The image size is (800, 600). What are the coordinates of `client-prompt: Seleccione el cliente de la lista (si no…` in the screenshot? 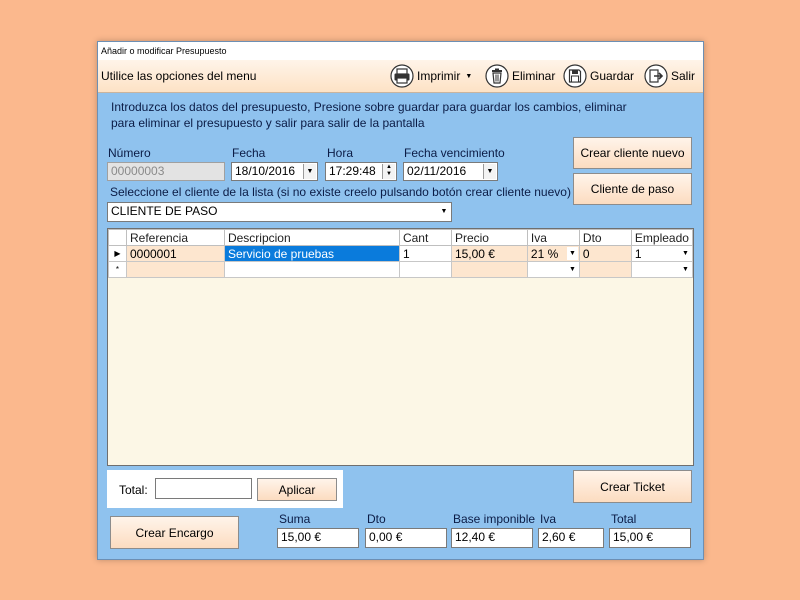 It's located at (340, 192).